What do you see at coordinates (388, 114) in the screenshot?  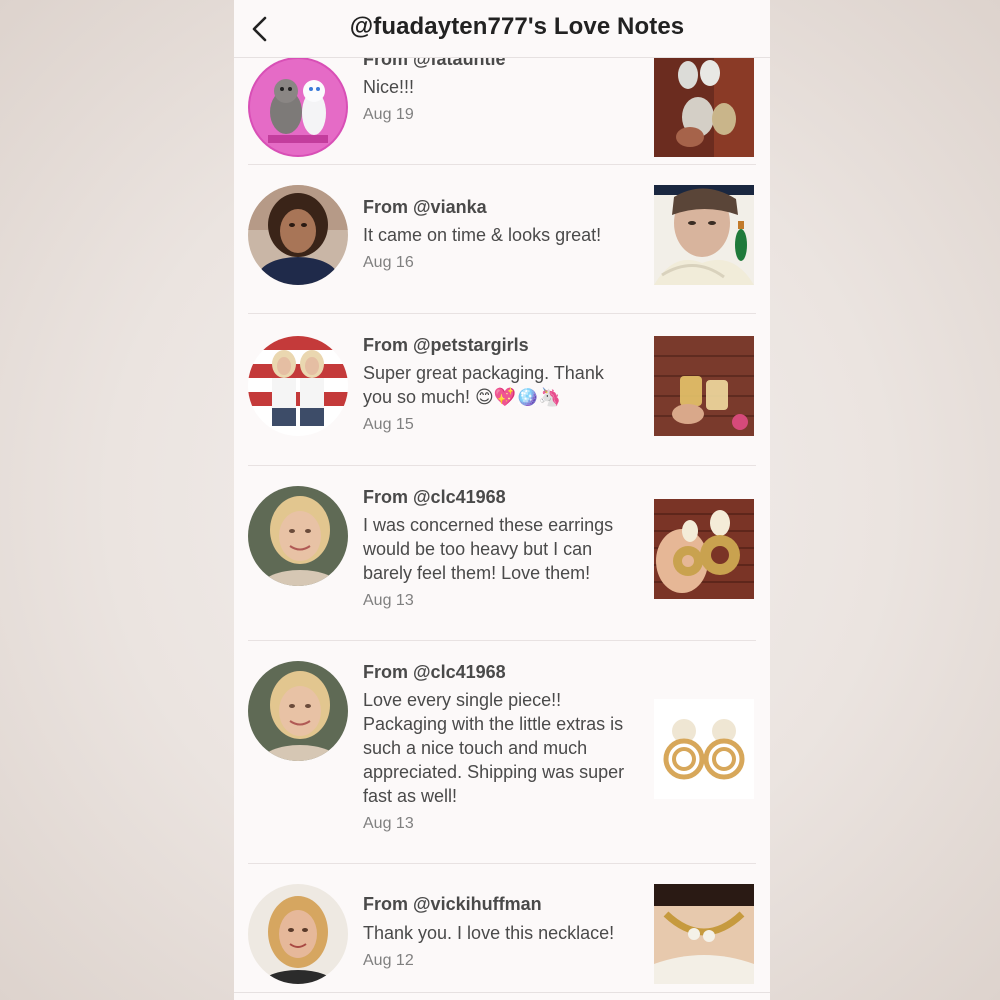 I see `note-date: Aug 19` at bounding box center [388, 114].